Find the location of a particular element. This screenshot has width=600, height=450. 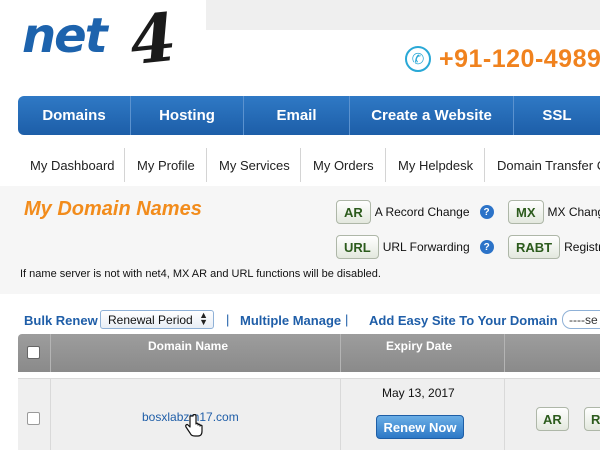

row-checkbox is located at coordinates (33, 418).